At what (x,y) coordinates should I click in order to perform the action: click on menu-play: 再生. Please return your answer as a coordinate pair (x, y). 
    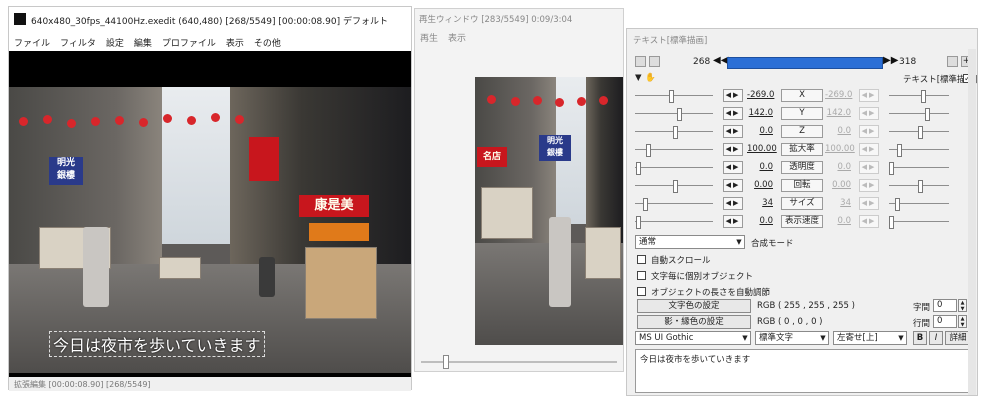
    Looking at the image, I should click on (429, 36).